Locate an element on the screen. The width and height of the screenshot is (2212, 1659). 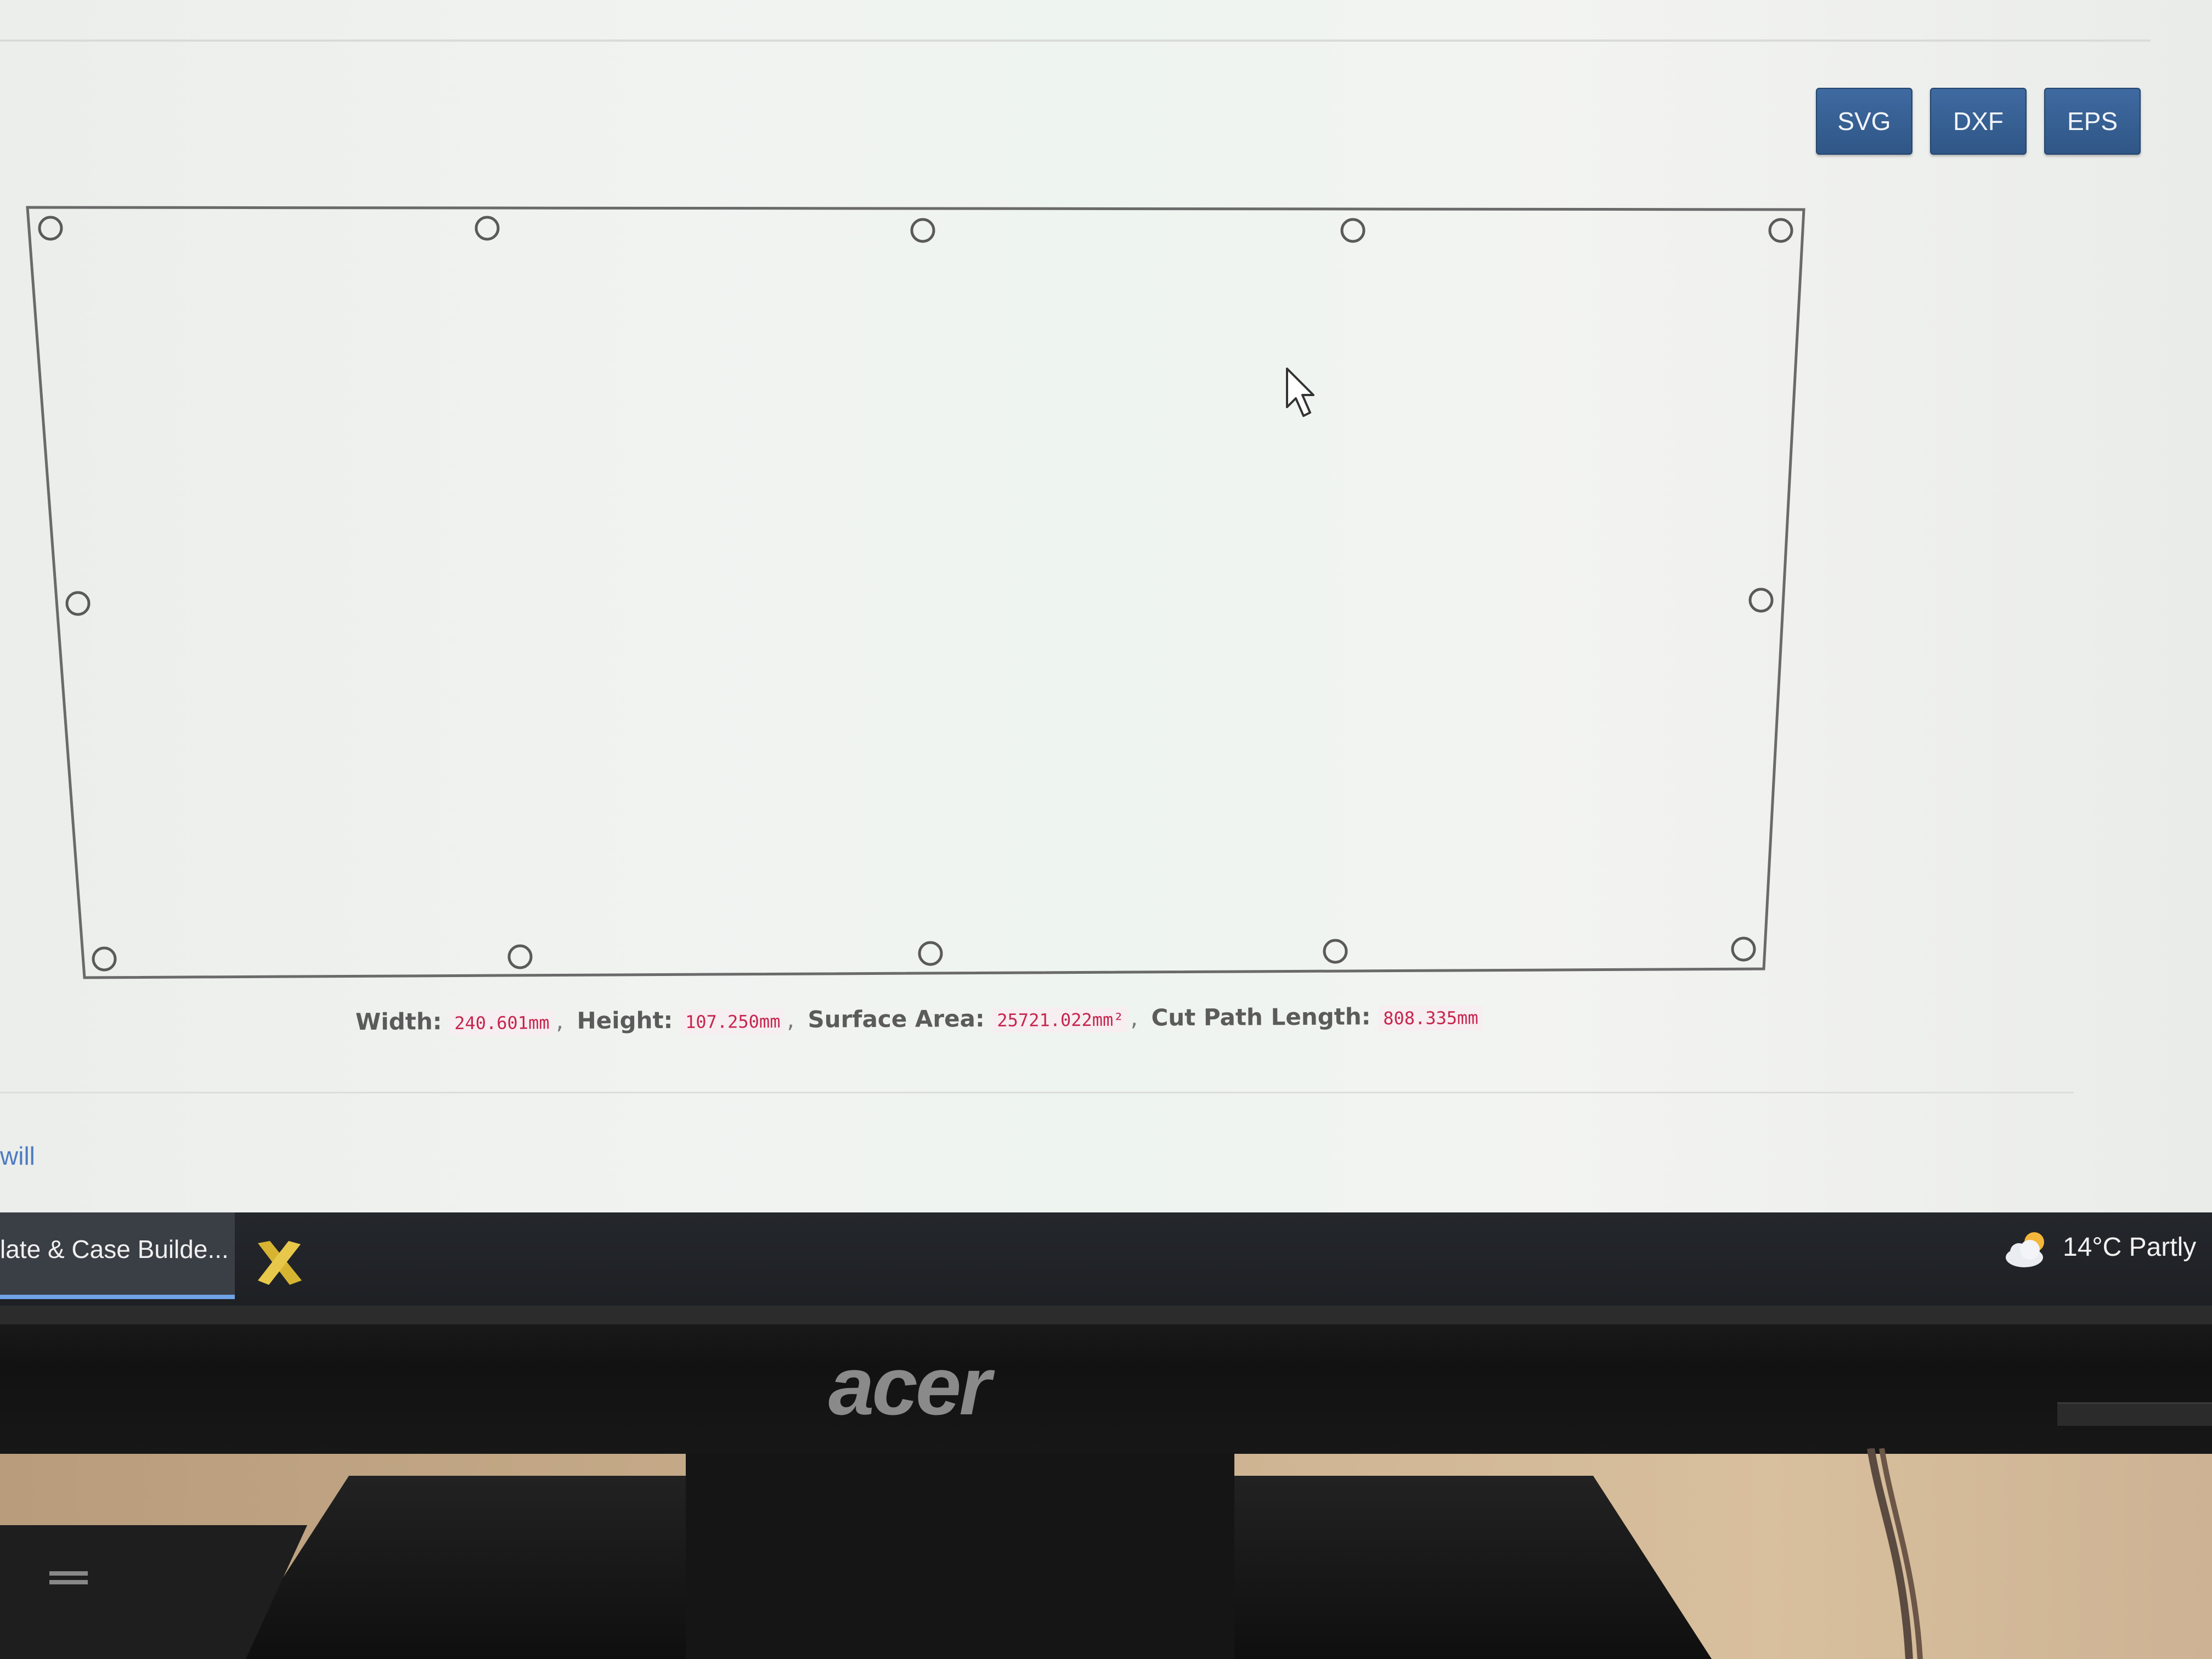
monitor-bezel: acer is located at coordinates (1106, 1380).